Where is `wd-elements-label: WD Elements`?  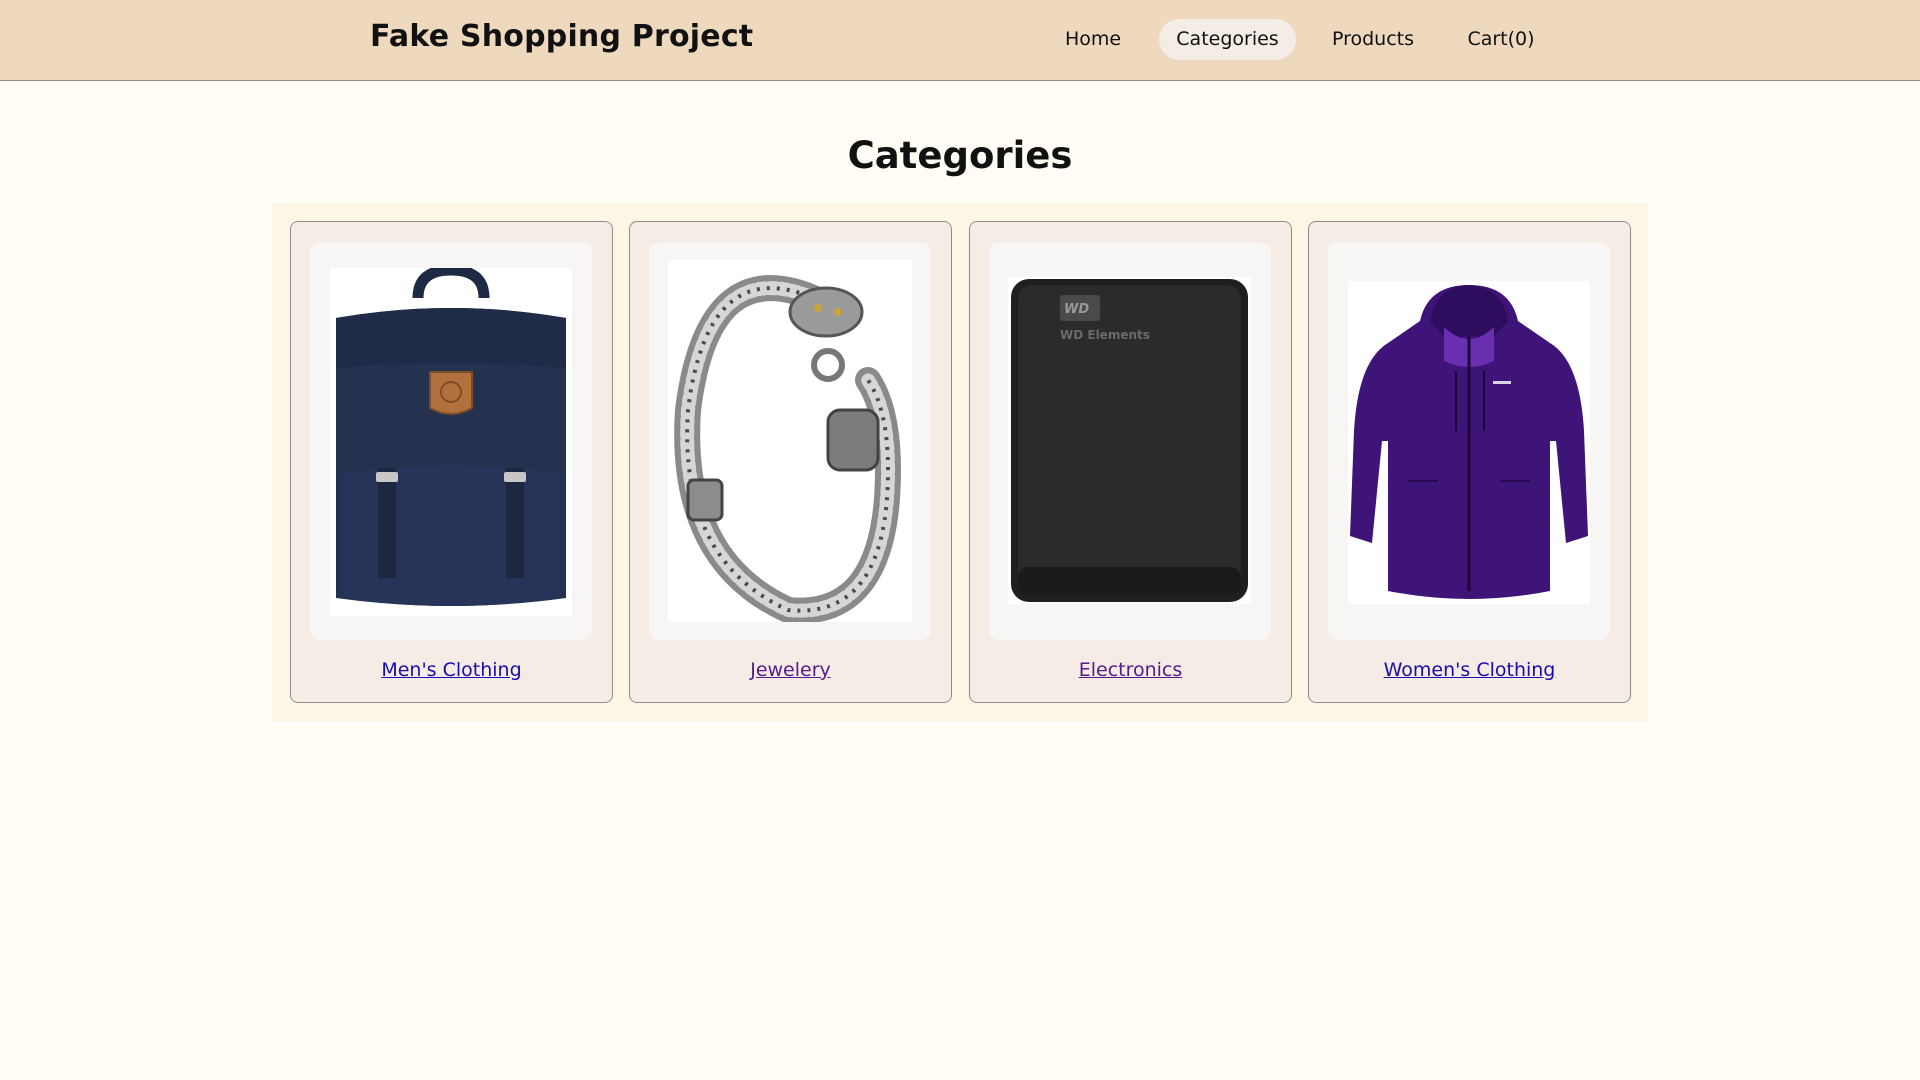 wd-elements-label: WD Elements is located at coordinates (1105, 335).